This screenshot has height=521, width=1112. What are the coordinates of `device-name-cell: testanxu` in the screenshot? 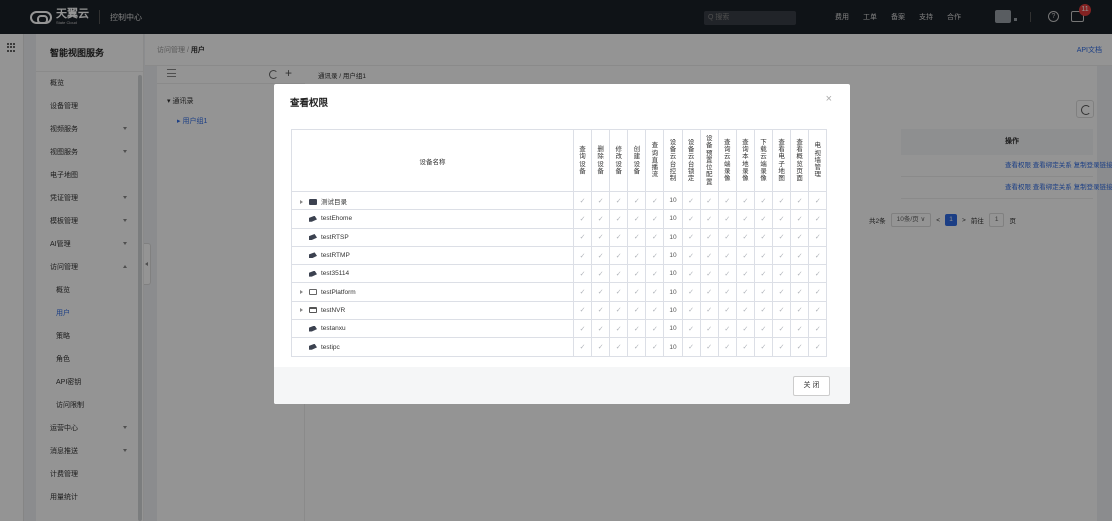 It's located at (432, 329).